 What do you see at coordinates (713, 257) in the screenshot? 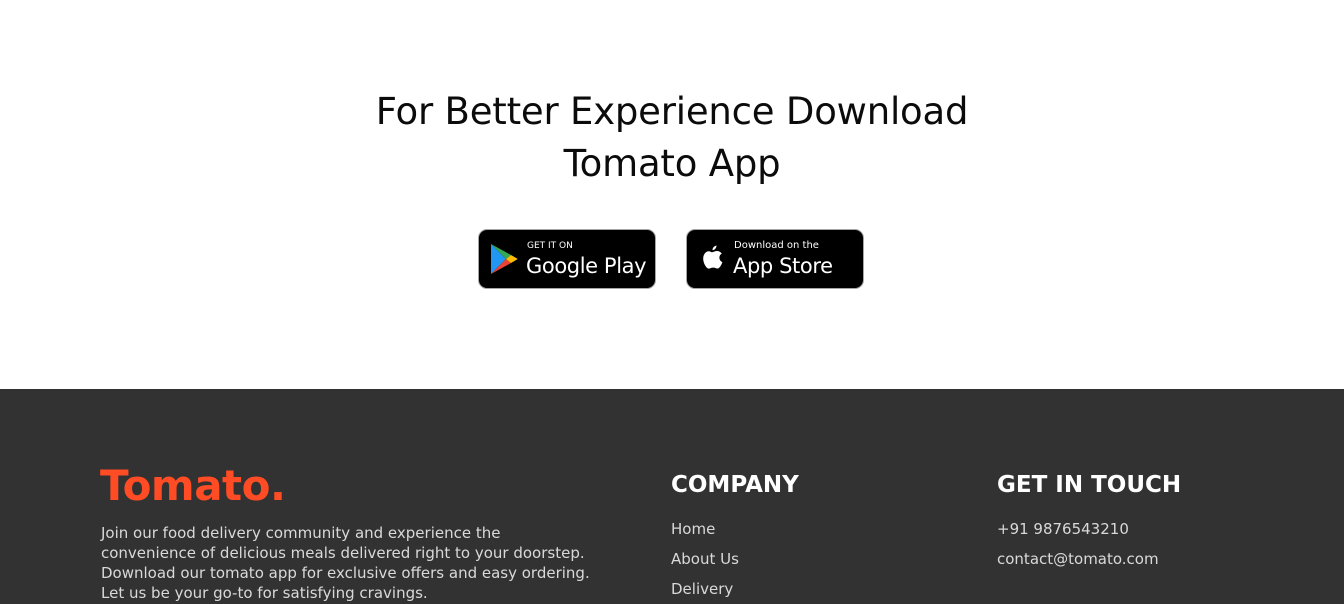
I see `apple-icon` at bounding box center [713, 257].